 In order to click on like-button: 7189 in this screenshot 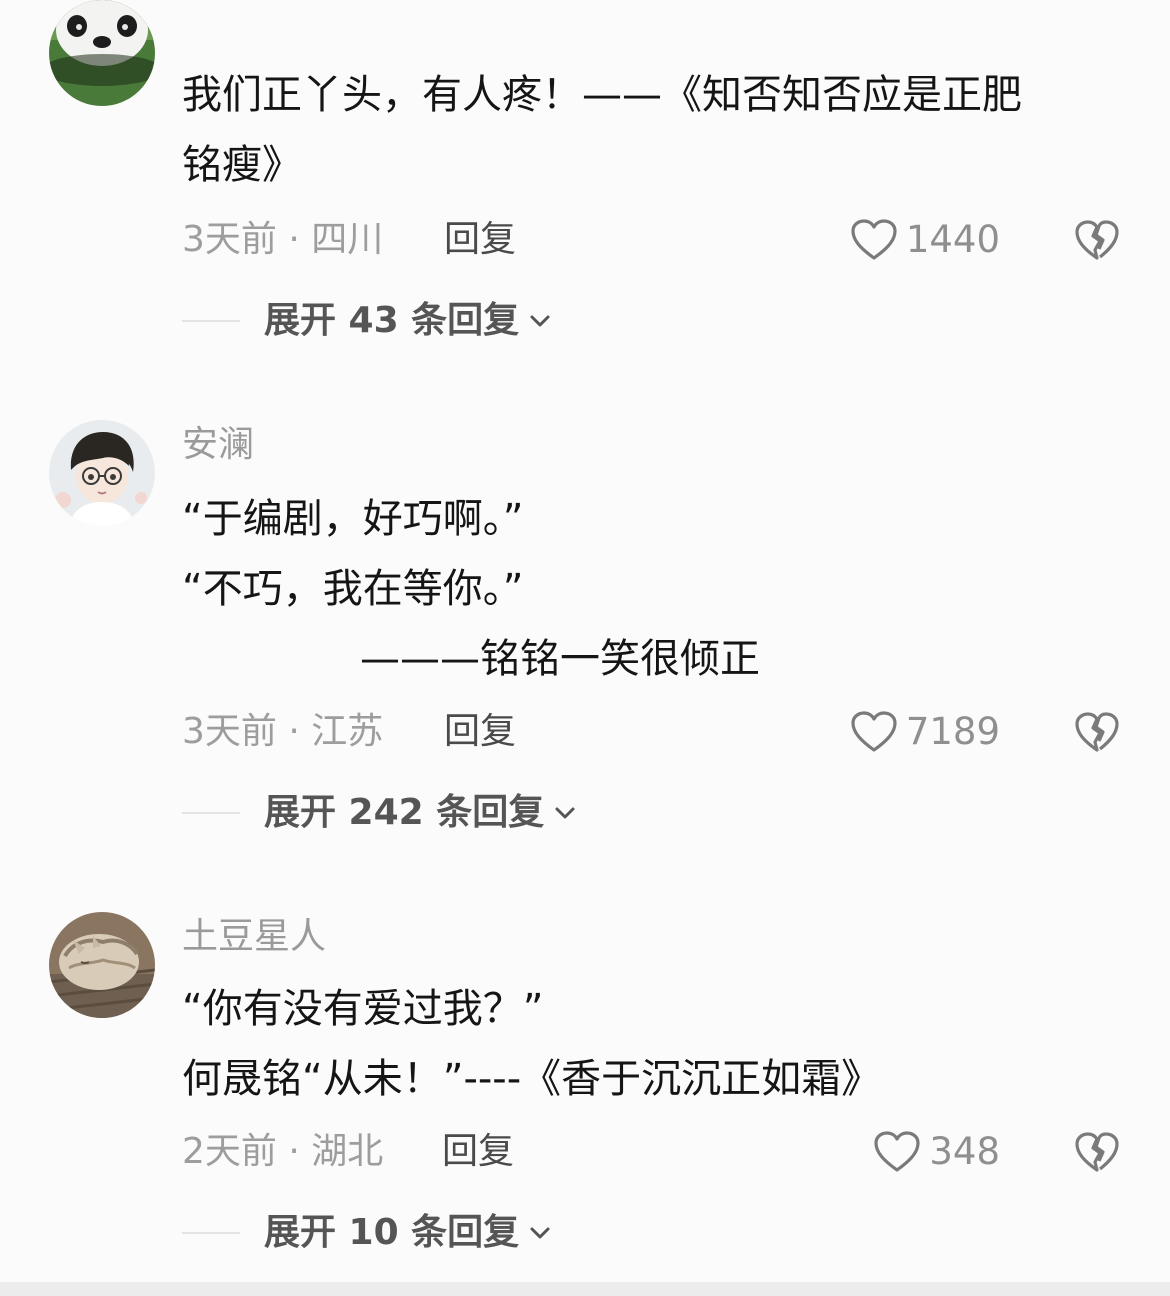, I will do `click(925, 732)`.